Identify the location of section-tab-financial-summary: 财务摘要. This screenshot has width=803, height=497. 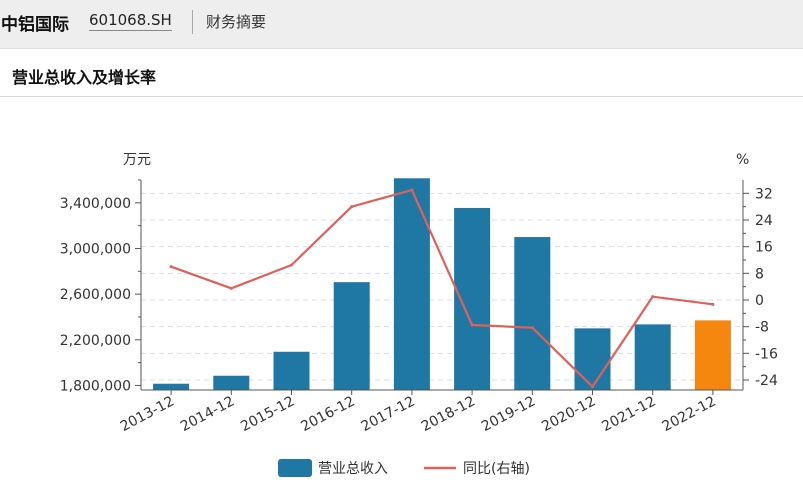
(236, 21).